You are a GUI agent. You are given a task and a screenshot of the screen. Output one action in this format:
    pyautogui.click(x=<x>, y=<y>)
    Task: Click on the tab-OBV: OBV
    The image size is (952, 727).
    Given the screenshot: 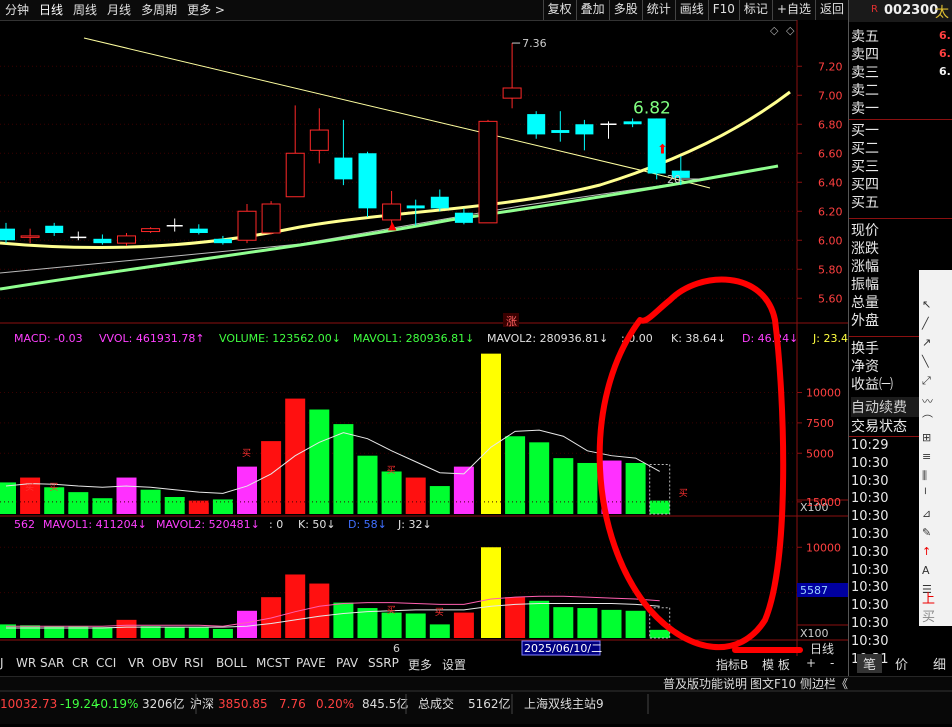 What is the action you would take?
    pyautogui.click(x=165, y=663)
    